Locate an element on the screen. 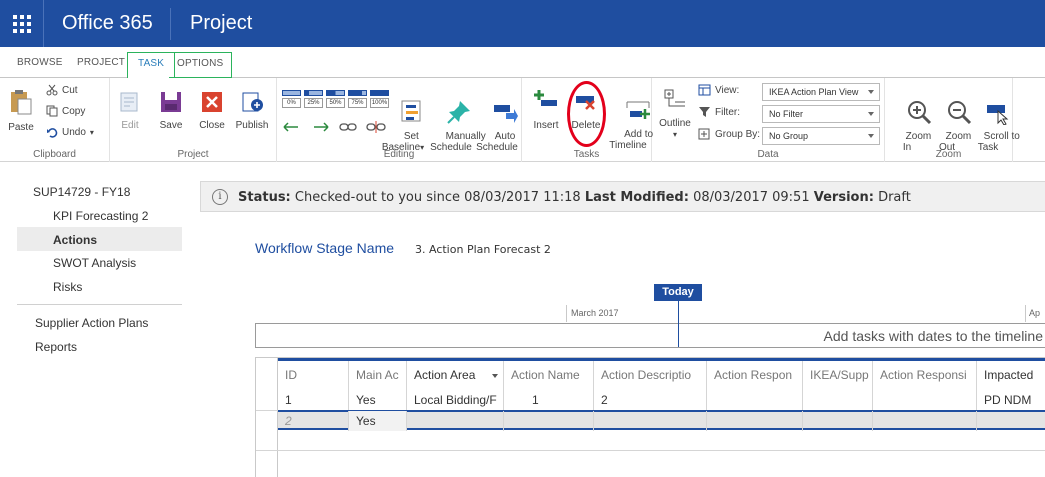 This screenshot has height=477, width=1045. cell-action-name is located at coordinates (549, 421).